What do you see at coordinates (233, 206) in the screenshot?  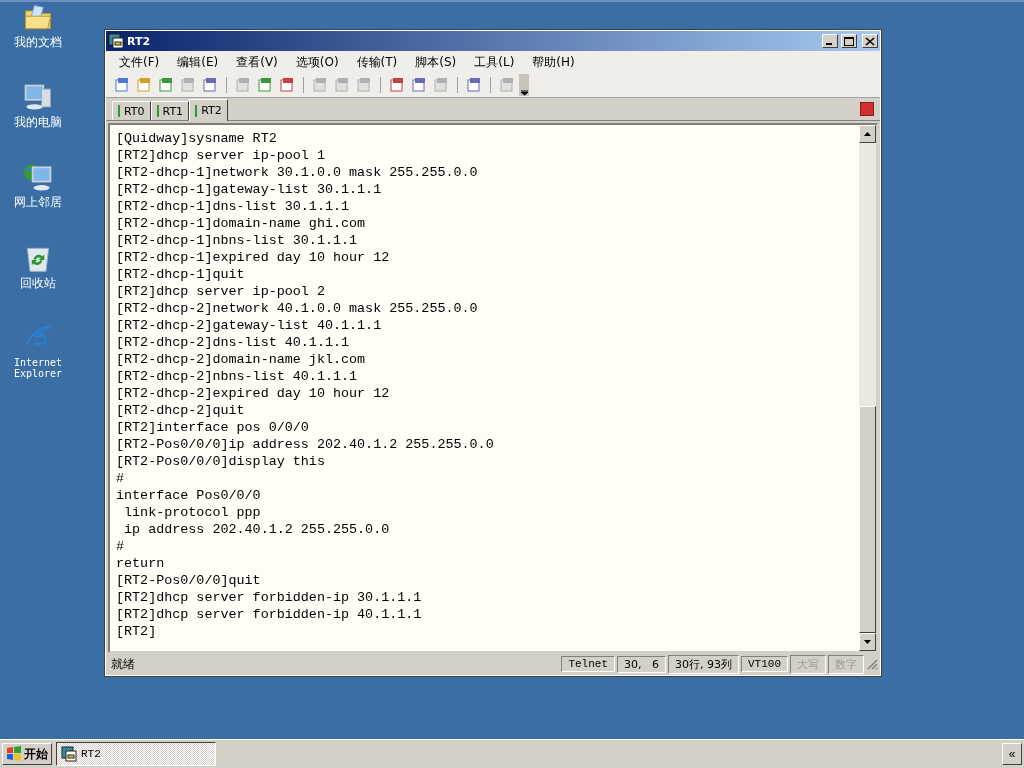 I see `terminal-line: [RT2-dhcp-1]dns-list 30.1.1.1` at bounding box center [233, 206].